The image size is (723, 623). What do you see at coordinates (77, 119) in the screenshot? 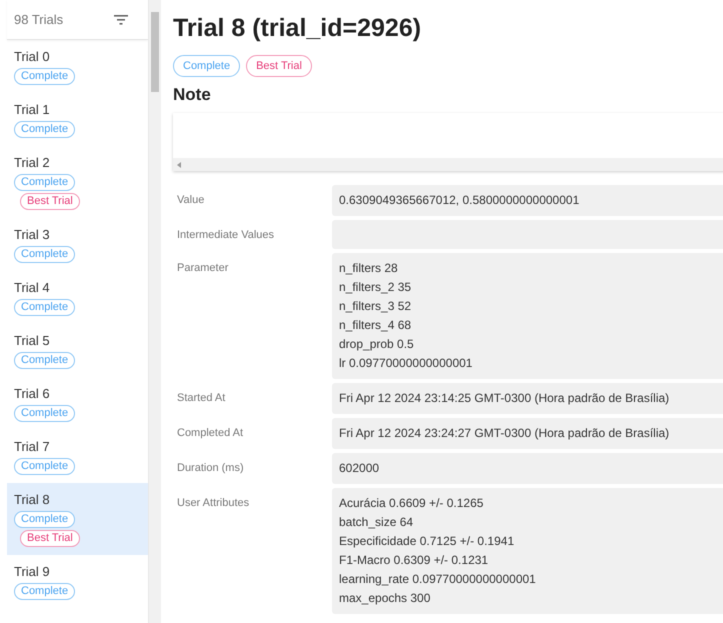
I see `trial-list-item: Trial 1 Complete` at bounding box center [77, 119].